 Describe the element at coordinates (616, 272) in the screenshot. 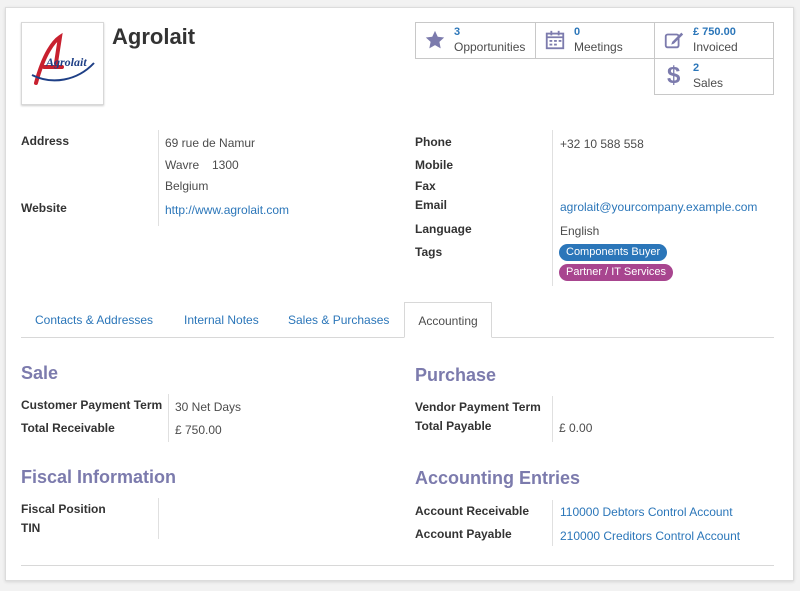

I see `tag-partner-it-services: Partner / IT Services` at that location.